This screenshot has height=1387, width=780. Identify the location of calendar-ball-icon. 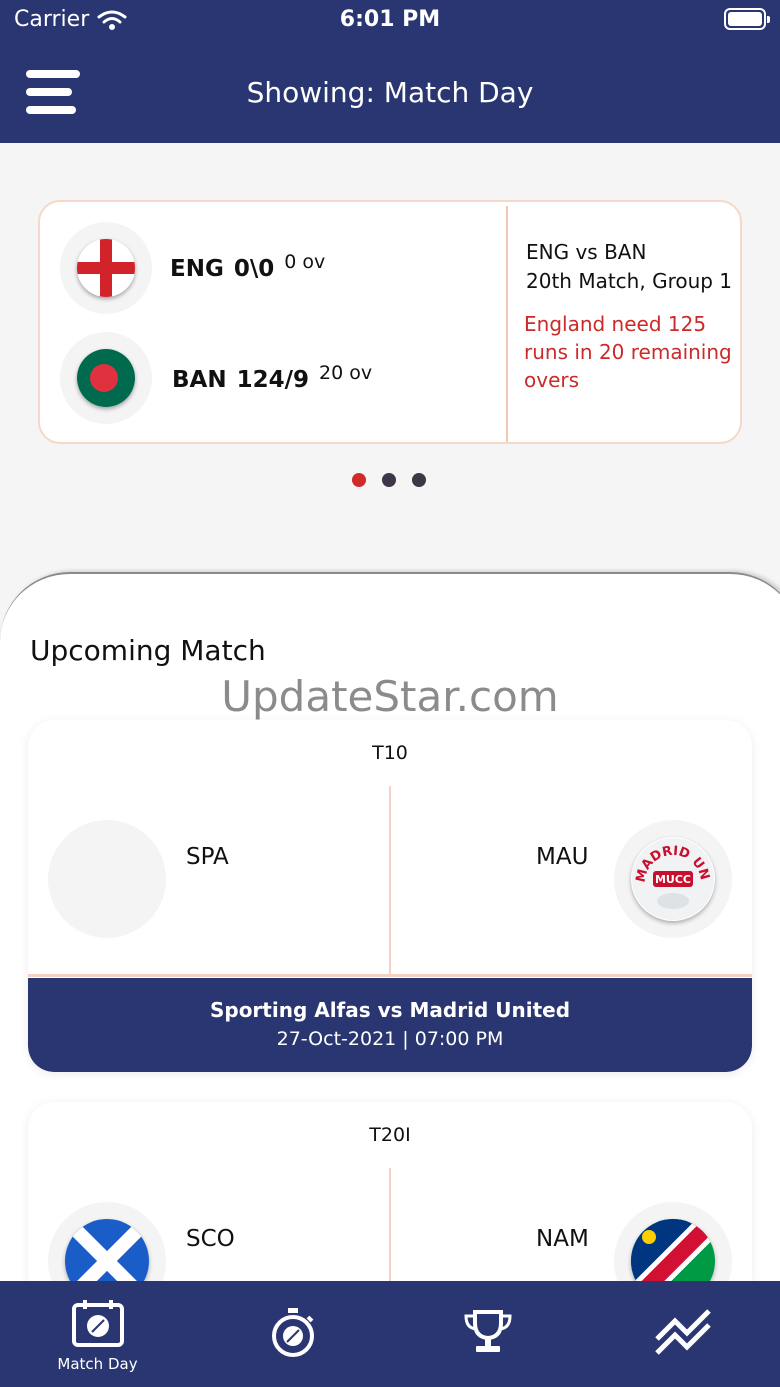
(97, 1323).